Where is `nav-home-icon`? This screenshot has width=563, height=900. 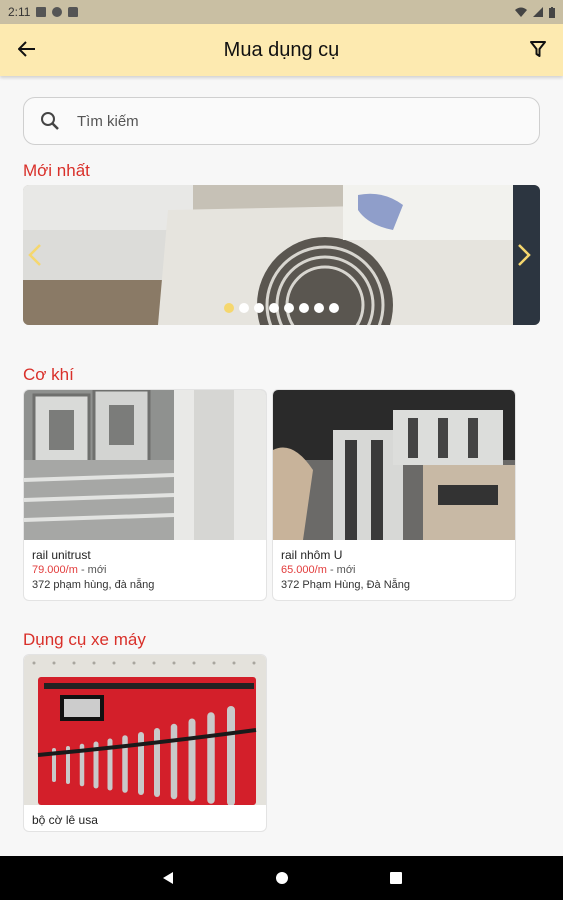
nav-home-icon is located at coordinates (282, 878).